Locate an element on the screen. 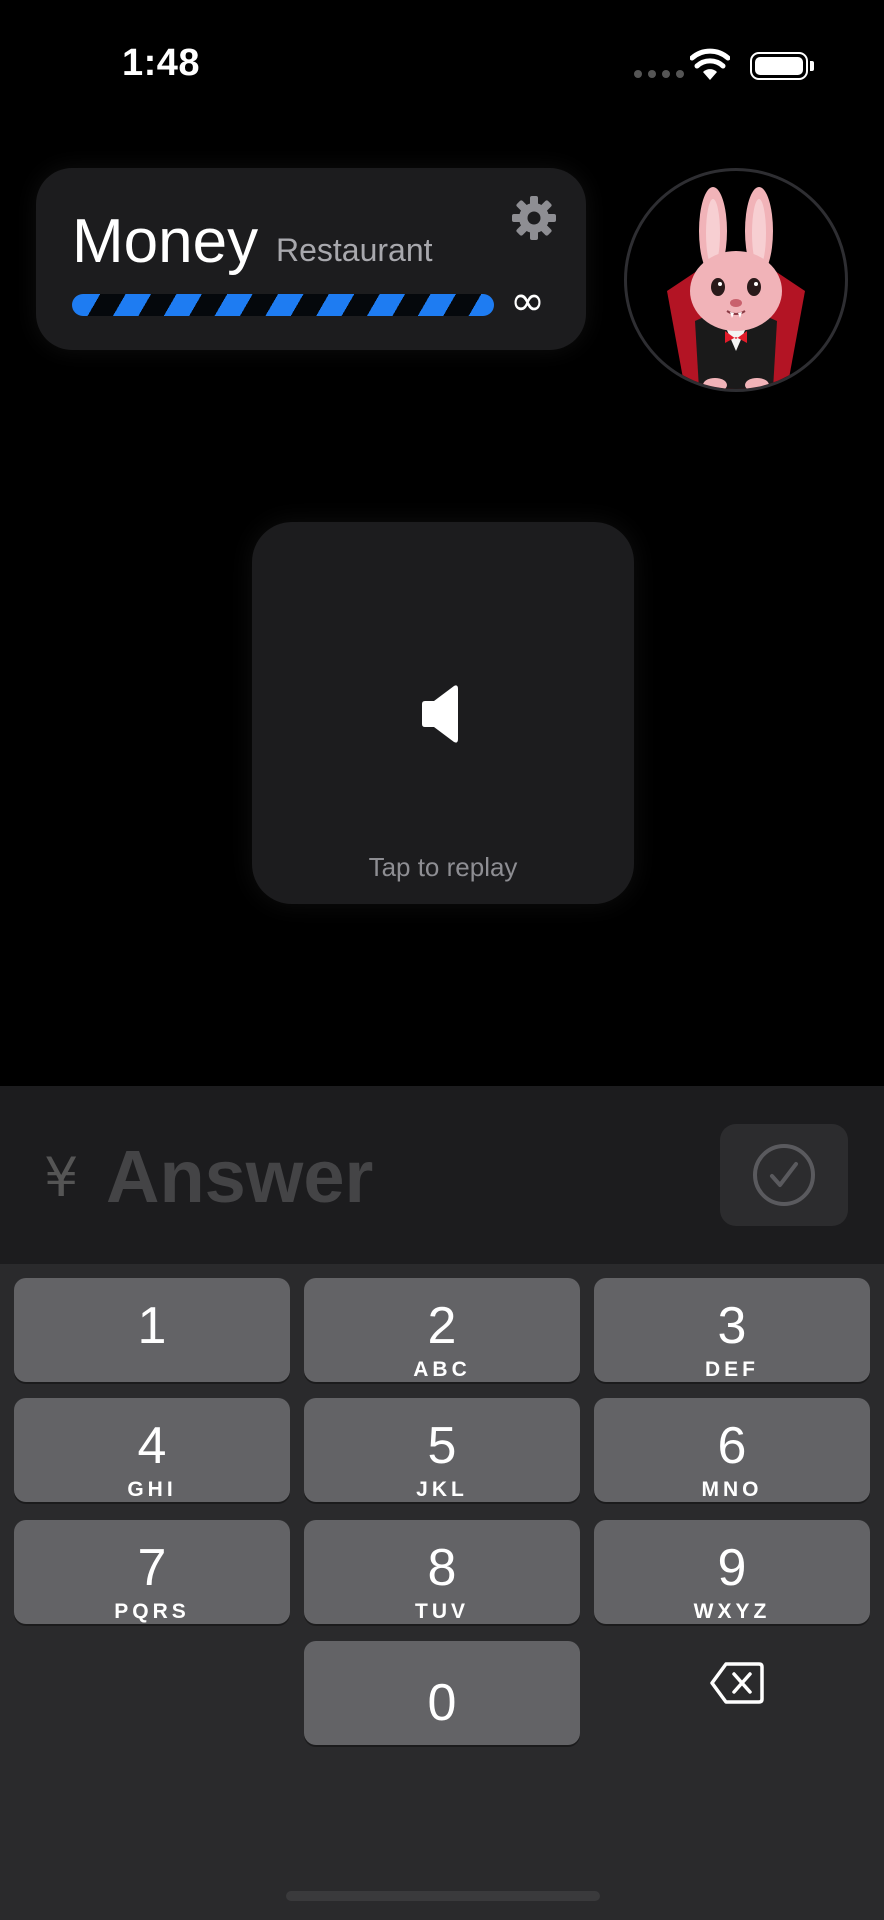 This screenshot has height=1920, width=884. submit-button is located at coordinates (784, 1175).